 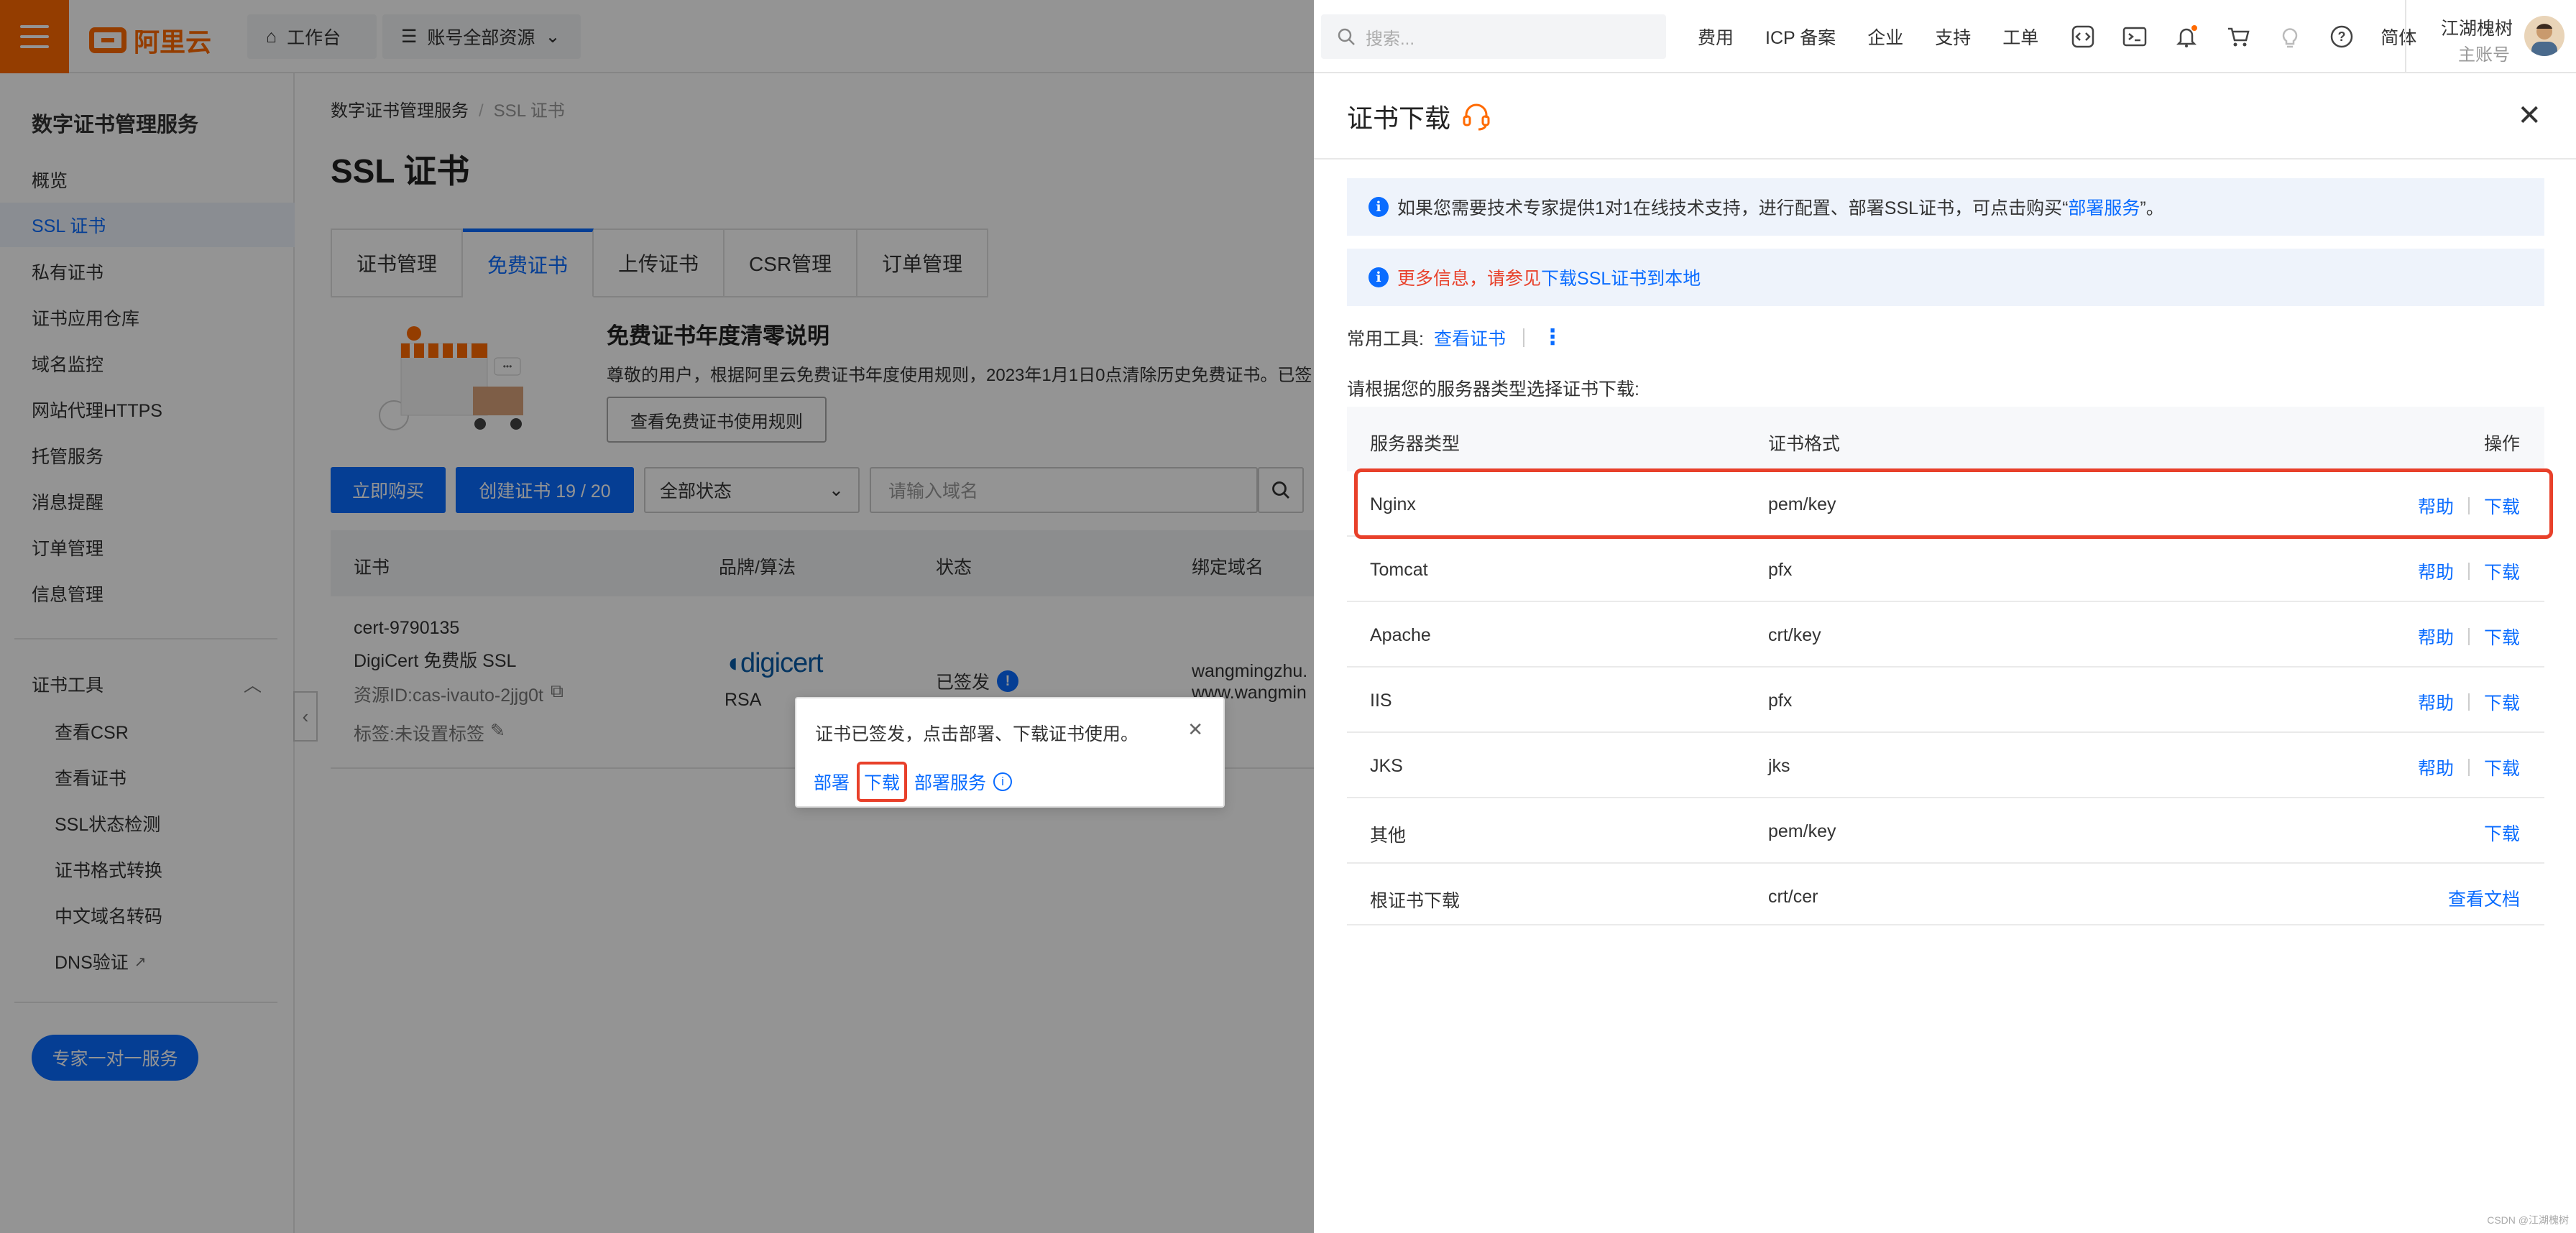 What do you see at coordinates (2484, 55) in the screenshot?
I see `user-role: 主账号` at bounding box center [2484, 55].